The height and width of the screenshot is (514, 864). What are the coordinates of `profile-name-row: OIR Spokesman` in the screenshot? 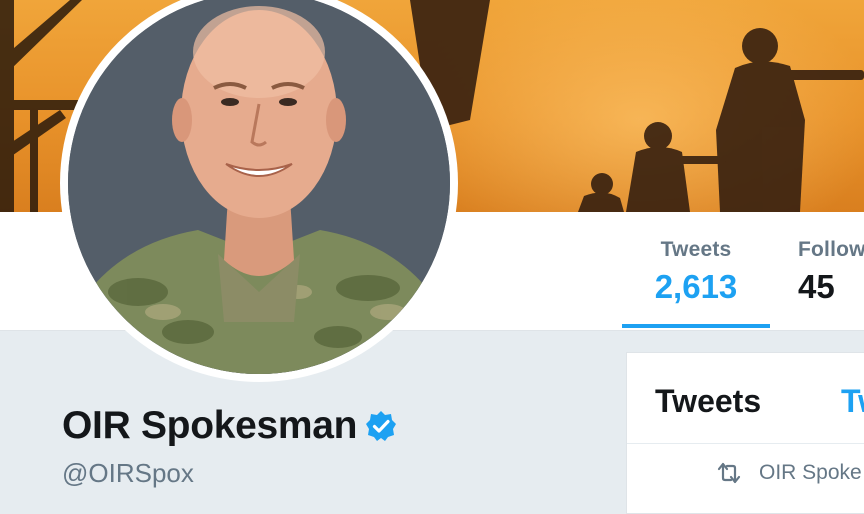 It's located at (229, 426).